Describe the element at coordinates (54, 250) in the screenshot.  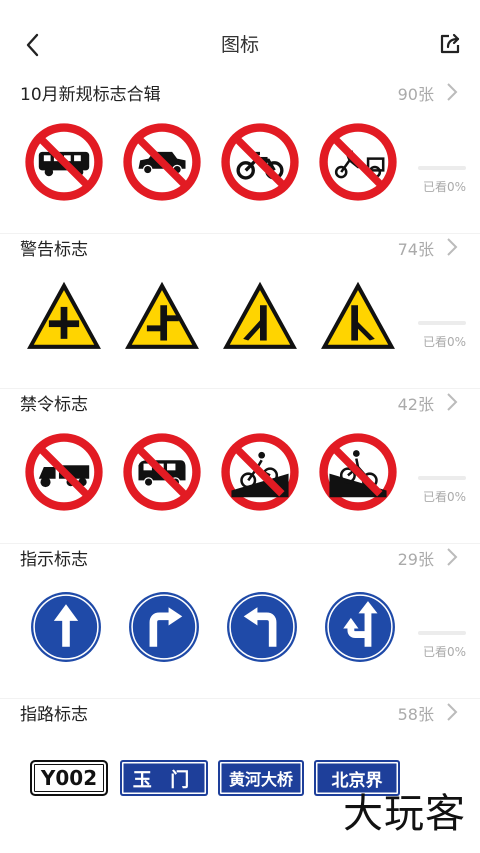
I see `section-title: 警告标志` at that location.